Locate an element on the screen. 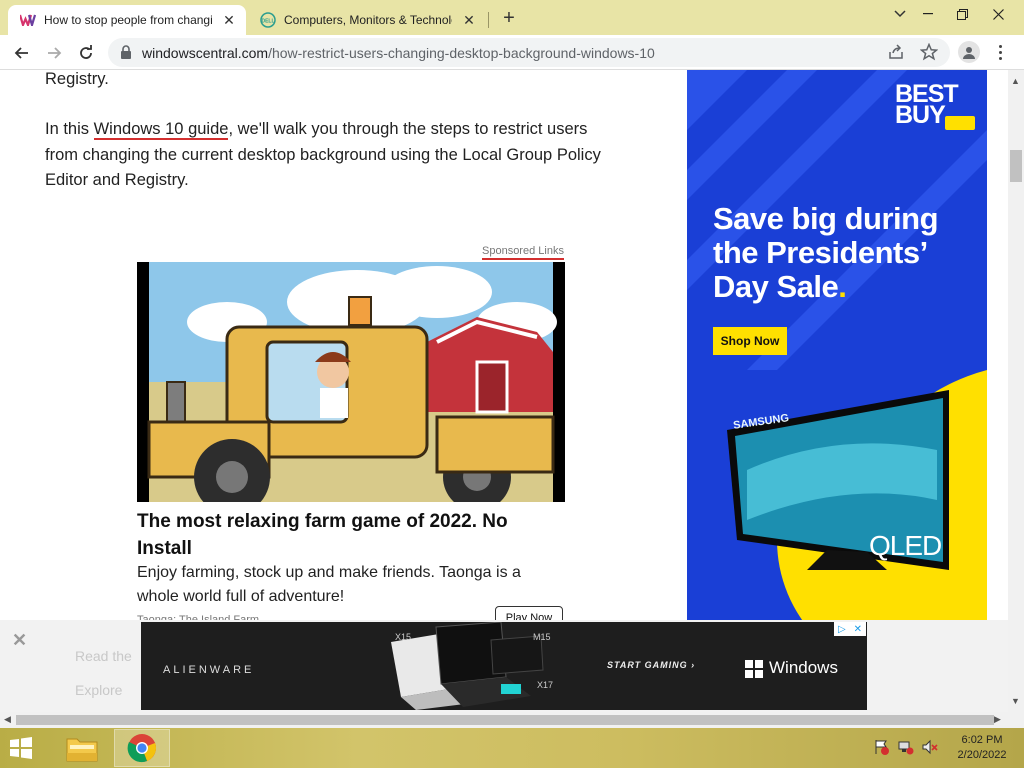 This screenshot has height=768, width=1024. close-ad-icon: ✕ is located at coordinates (19, 640).